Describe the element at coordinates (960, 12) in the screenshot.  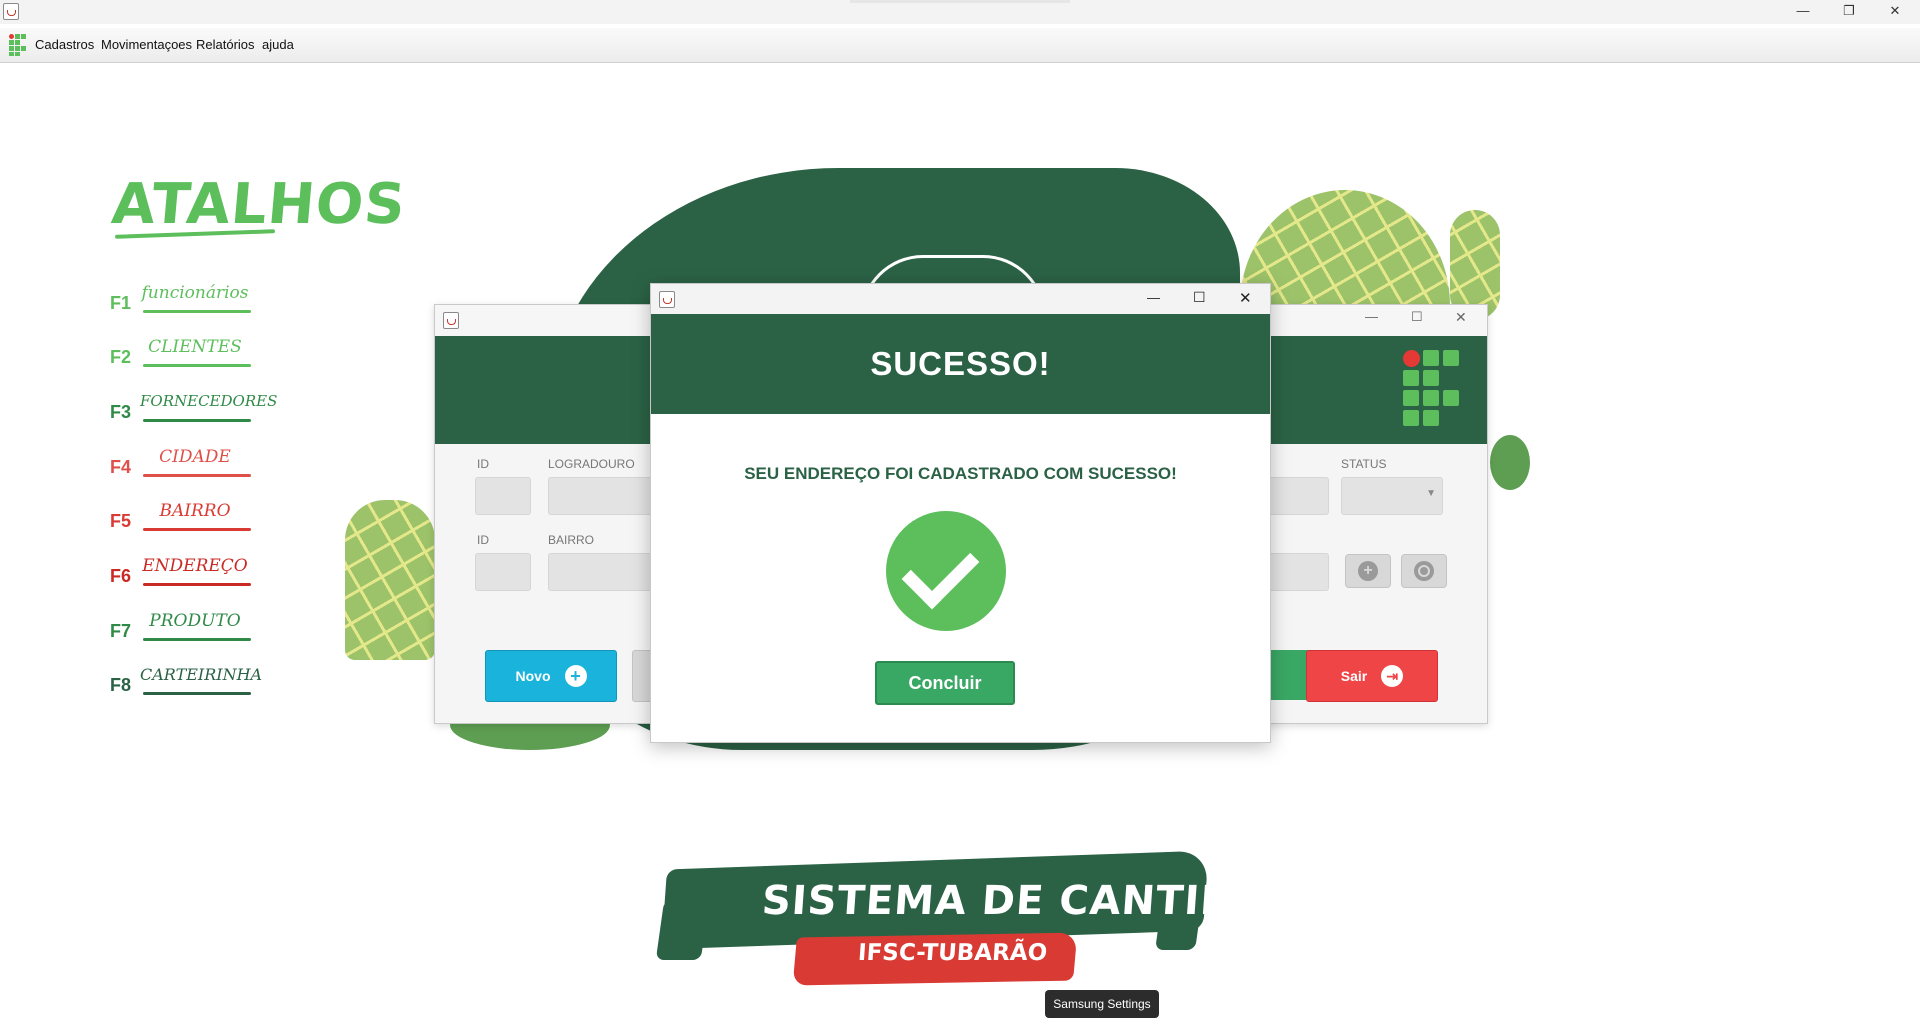
I see `window-title-bar: — ❐ ✕` at that location.